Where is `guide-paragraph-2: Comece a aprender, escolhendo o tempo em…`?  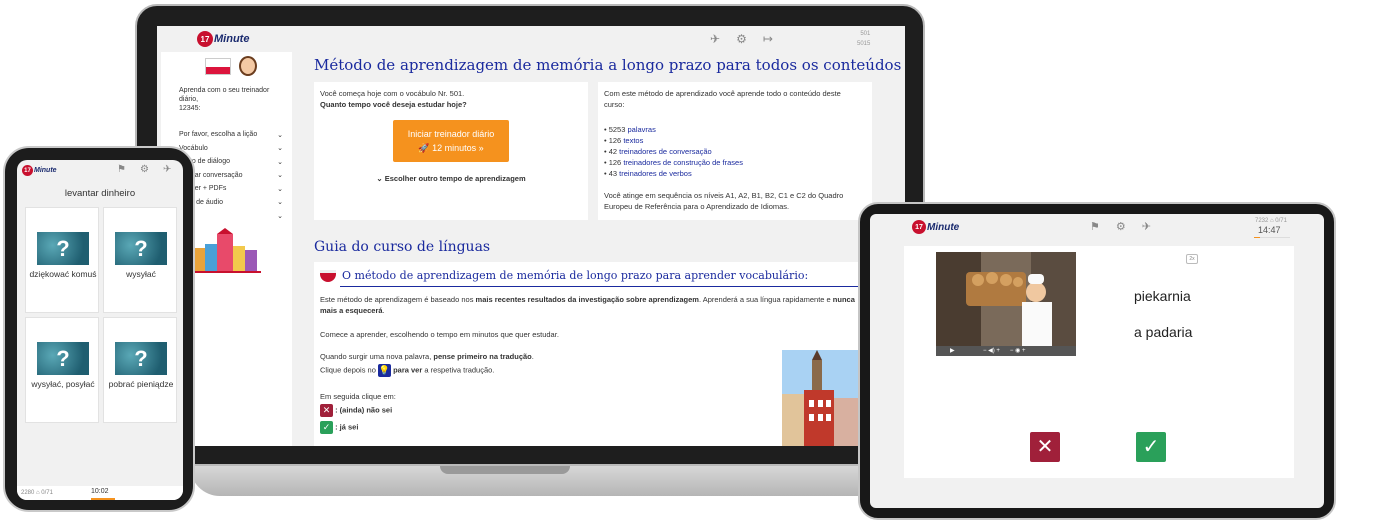
guide-paragraph-2: Comece a aprender, escolhendo o tempo em… is located at coordinates (439, 334).